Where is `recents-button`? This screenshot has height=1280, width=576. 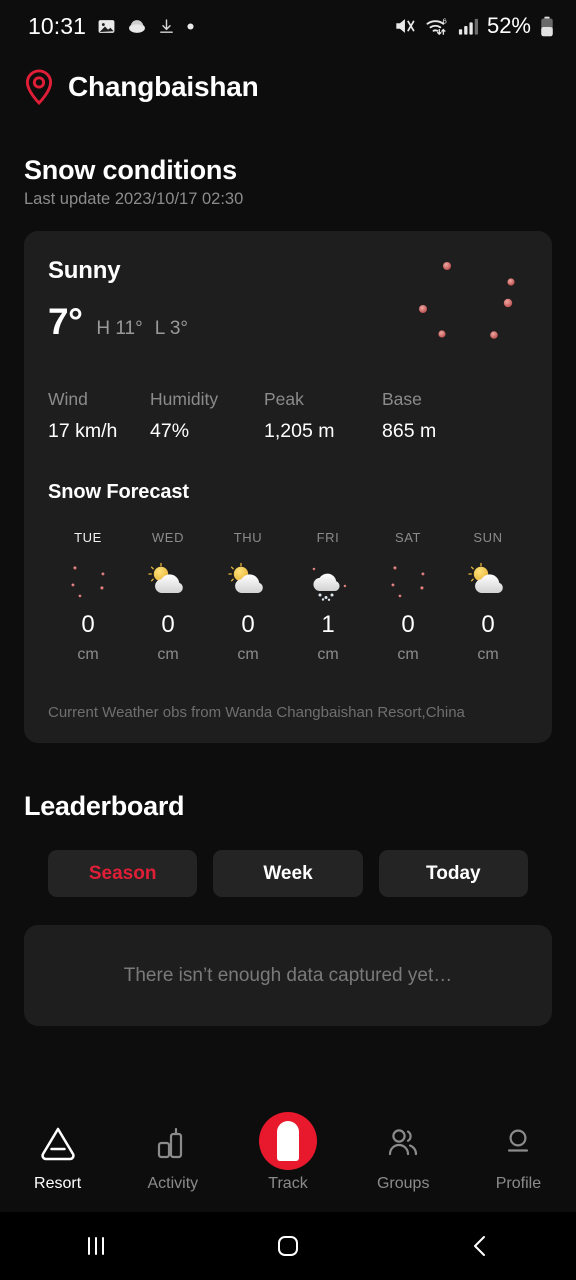
recents-button is located at coordinates (96, 1246).